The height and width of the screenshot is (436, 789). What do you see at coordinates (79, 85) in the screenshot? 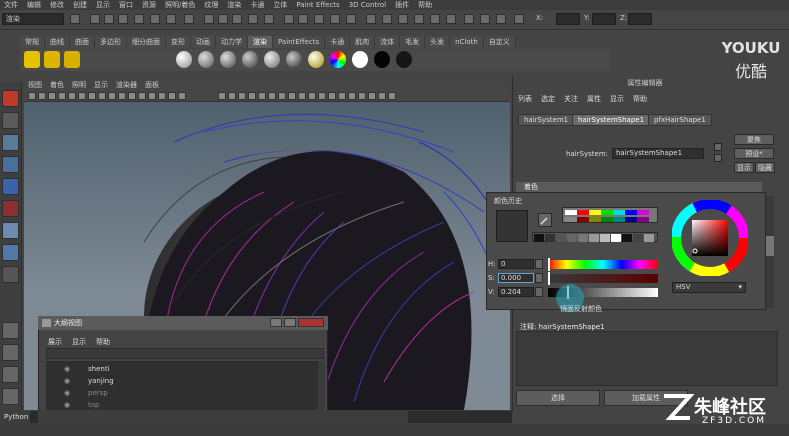
I see `viewport-menu-item: 照明` at bounding box center [79, 85].